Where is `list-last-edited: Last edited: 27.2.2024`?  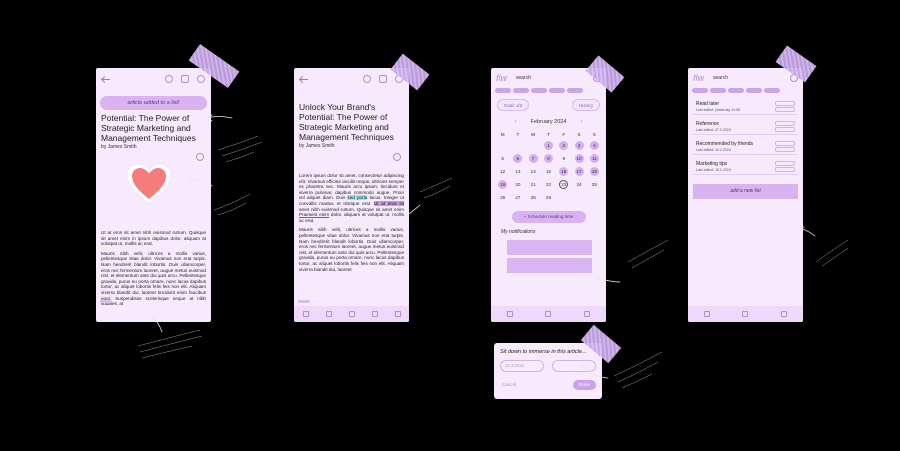
list-last-edited: Last edited: 27.2.2024 is located at coordinates (713, 130).